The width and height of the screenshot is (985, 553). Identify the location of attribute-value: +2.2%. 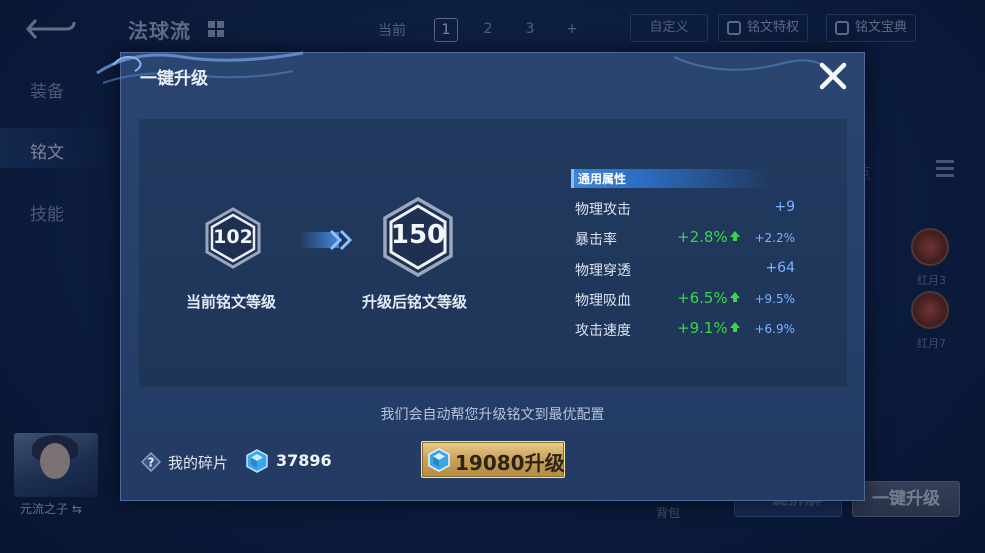
(774, 238).